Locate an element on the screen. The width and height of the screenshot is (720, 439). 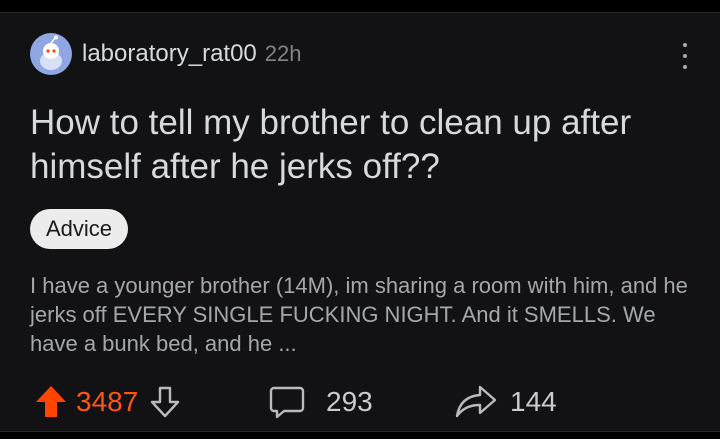
comment-count: 293 is located at coordinates (349, 401).